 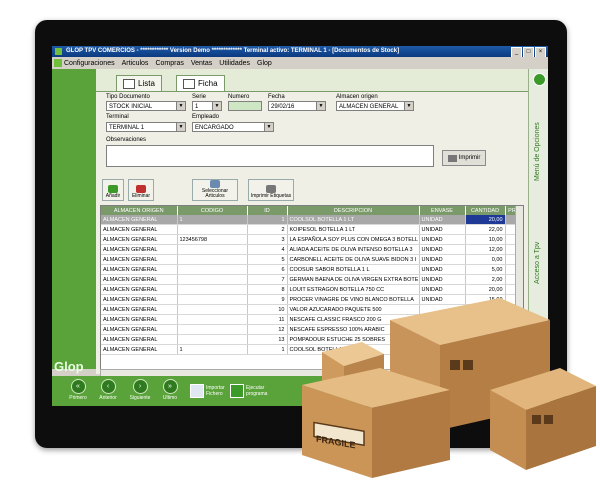 What do you see at coordinates (485, 269) in the screenshot?
I see `table-cell: 5,00` at bounding box center [485, 269].